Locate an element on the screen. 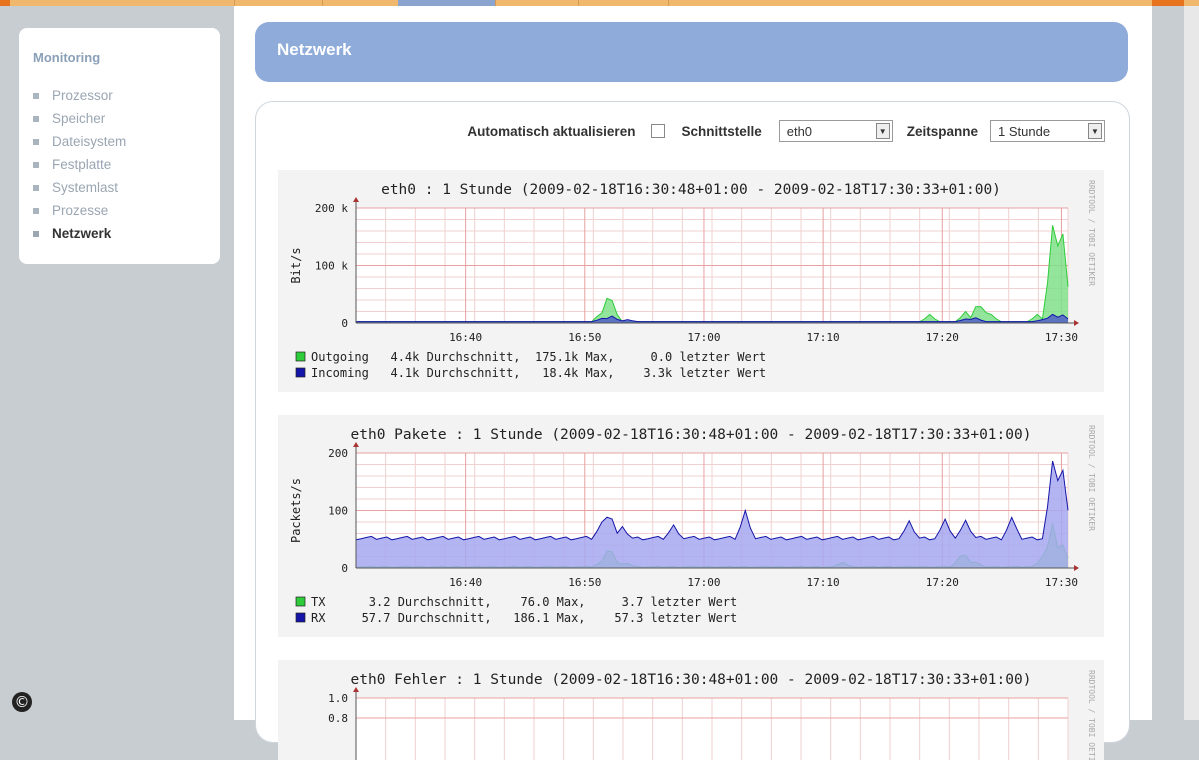 This screenshot has height=760, width=1199. sidebar-item-label: Netzwerk is located at coordinates (82, 233).